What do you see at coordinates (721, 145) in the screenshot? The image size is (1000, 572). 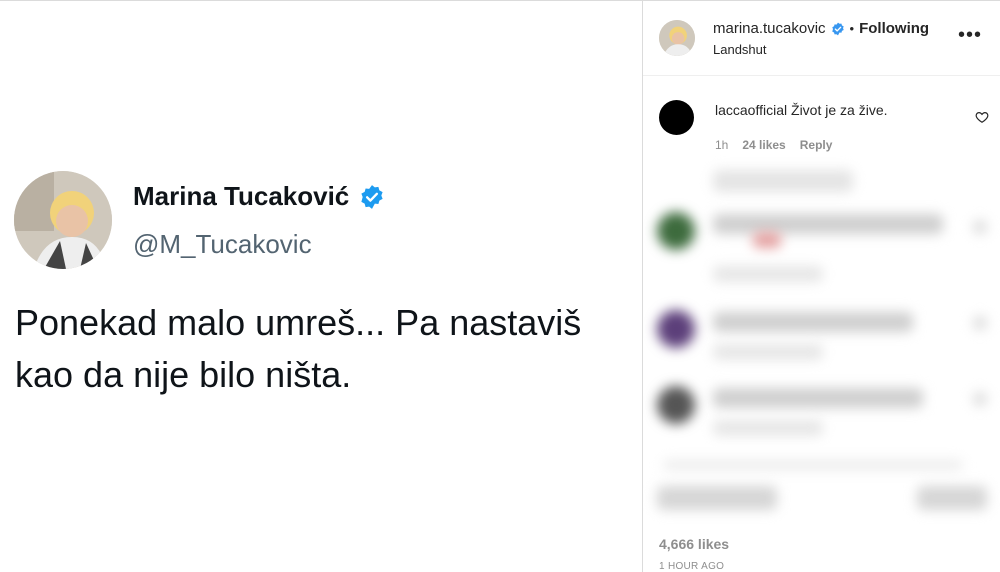 I see `comment-time: 1h` at bounding box center [721, 145].